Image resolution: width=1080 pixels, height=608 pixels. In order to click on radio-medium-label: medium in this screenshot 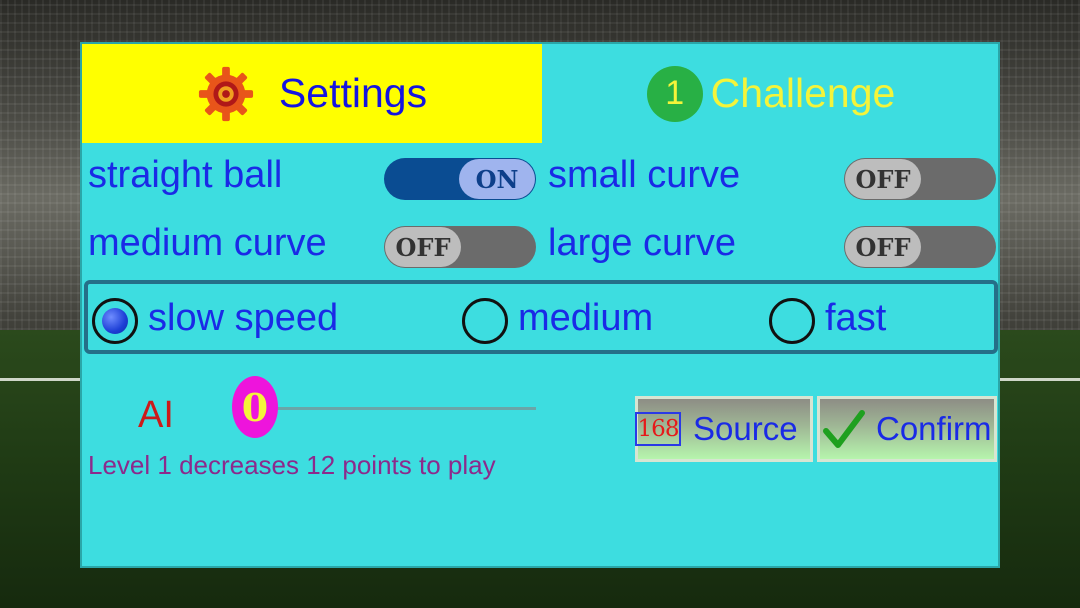, I will do `click(585, 318)`.